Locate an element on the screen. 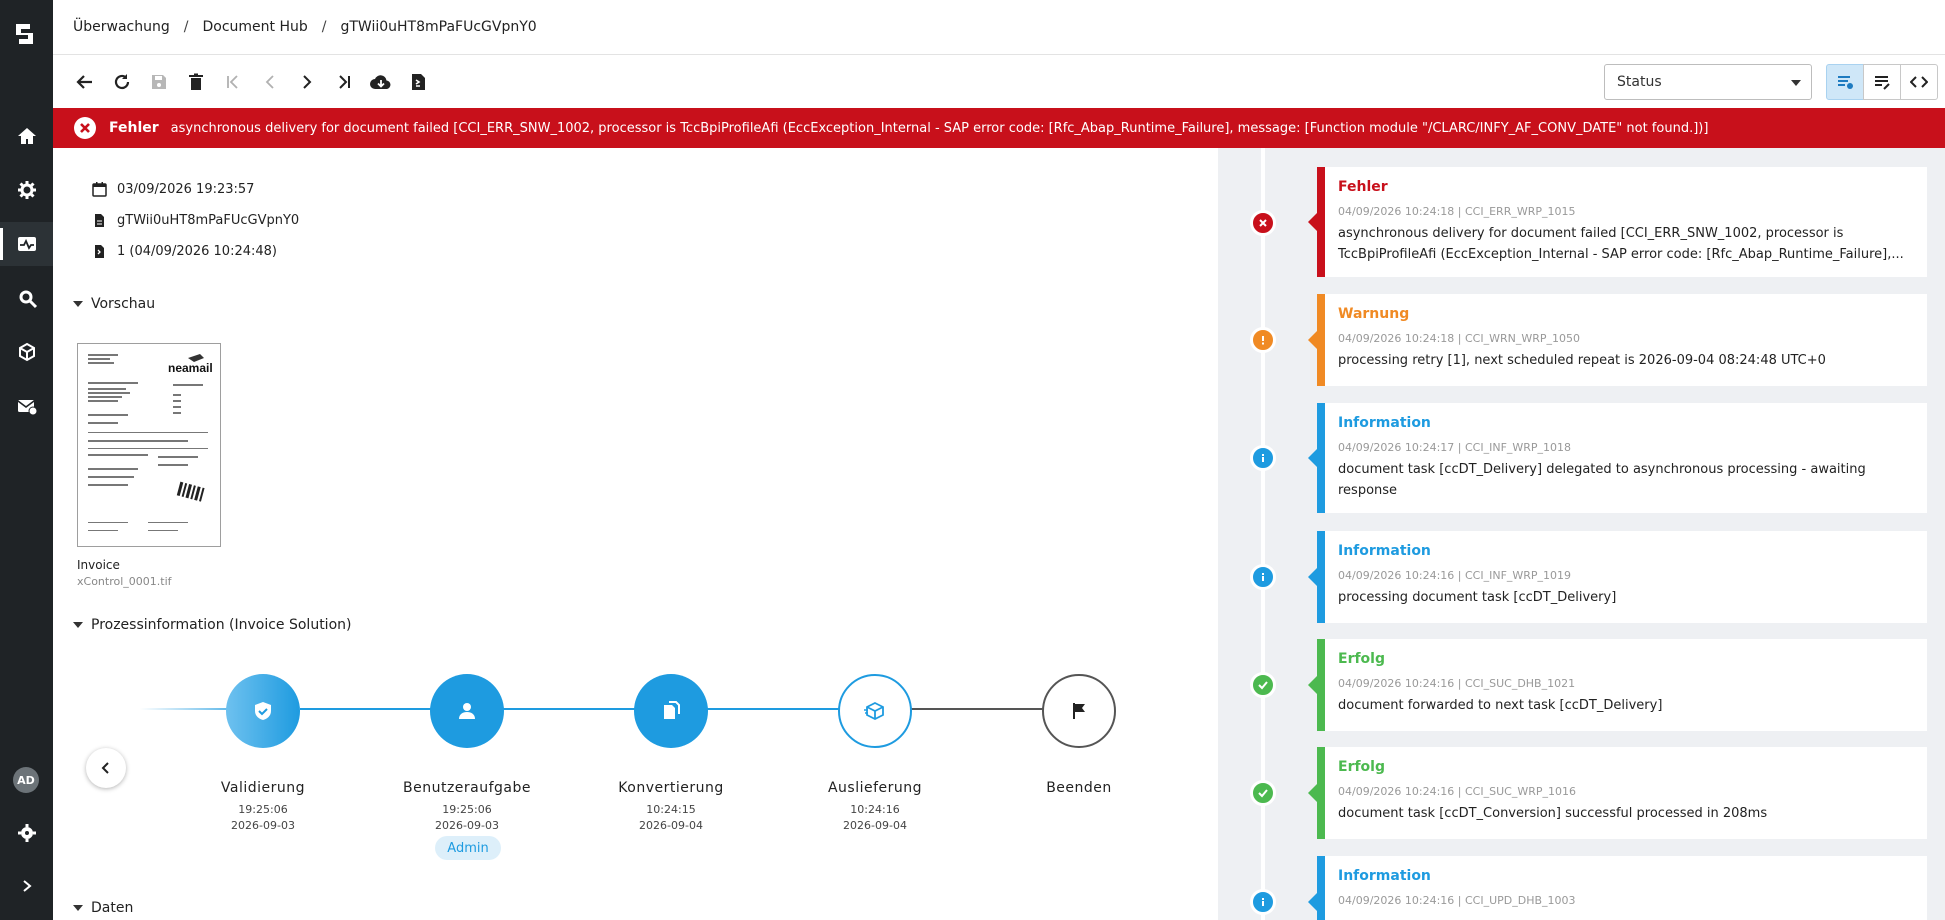 Image resolution: width=1945 pixels, height=920 pixels. meta-date-row: 03/09/2026 19:23:57 is located at coordinates (173, 189).